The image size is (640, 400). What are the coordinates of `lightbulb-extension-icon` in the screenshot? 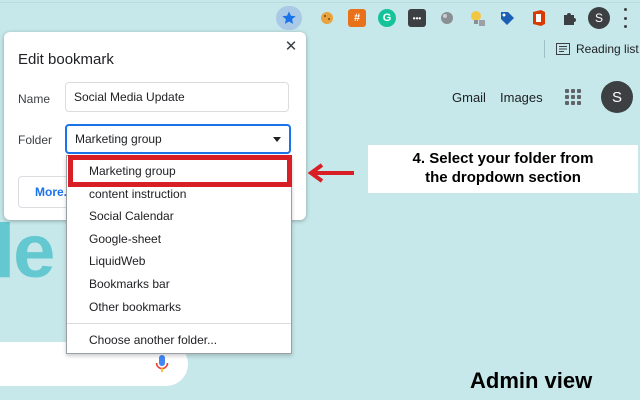 It's located at (477, 18).